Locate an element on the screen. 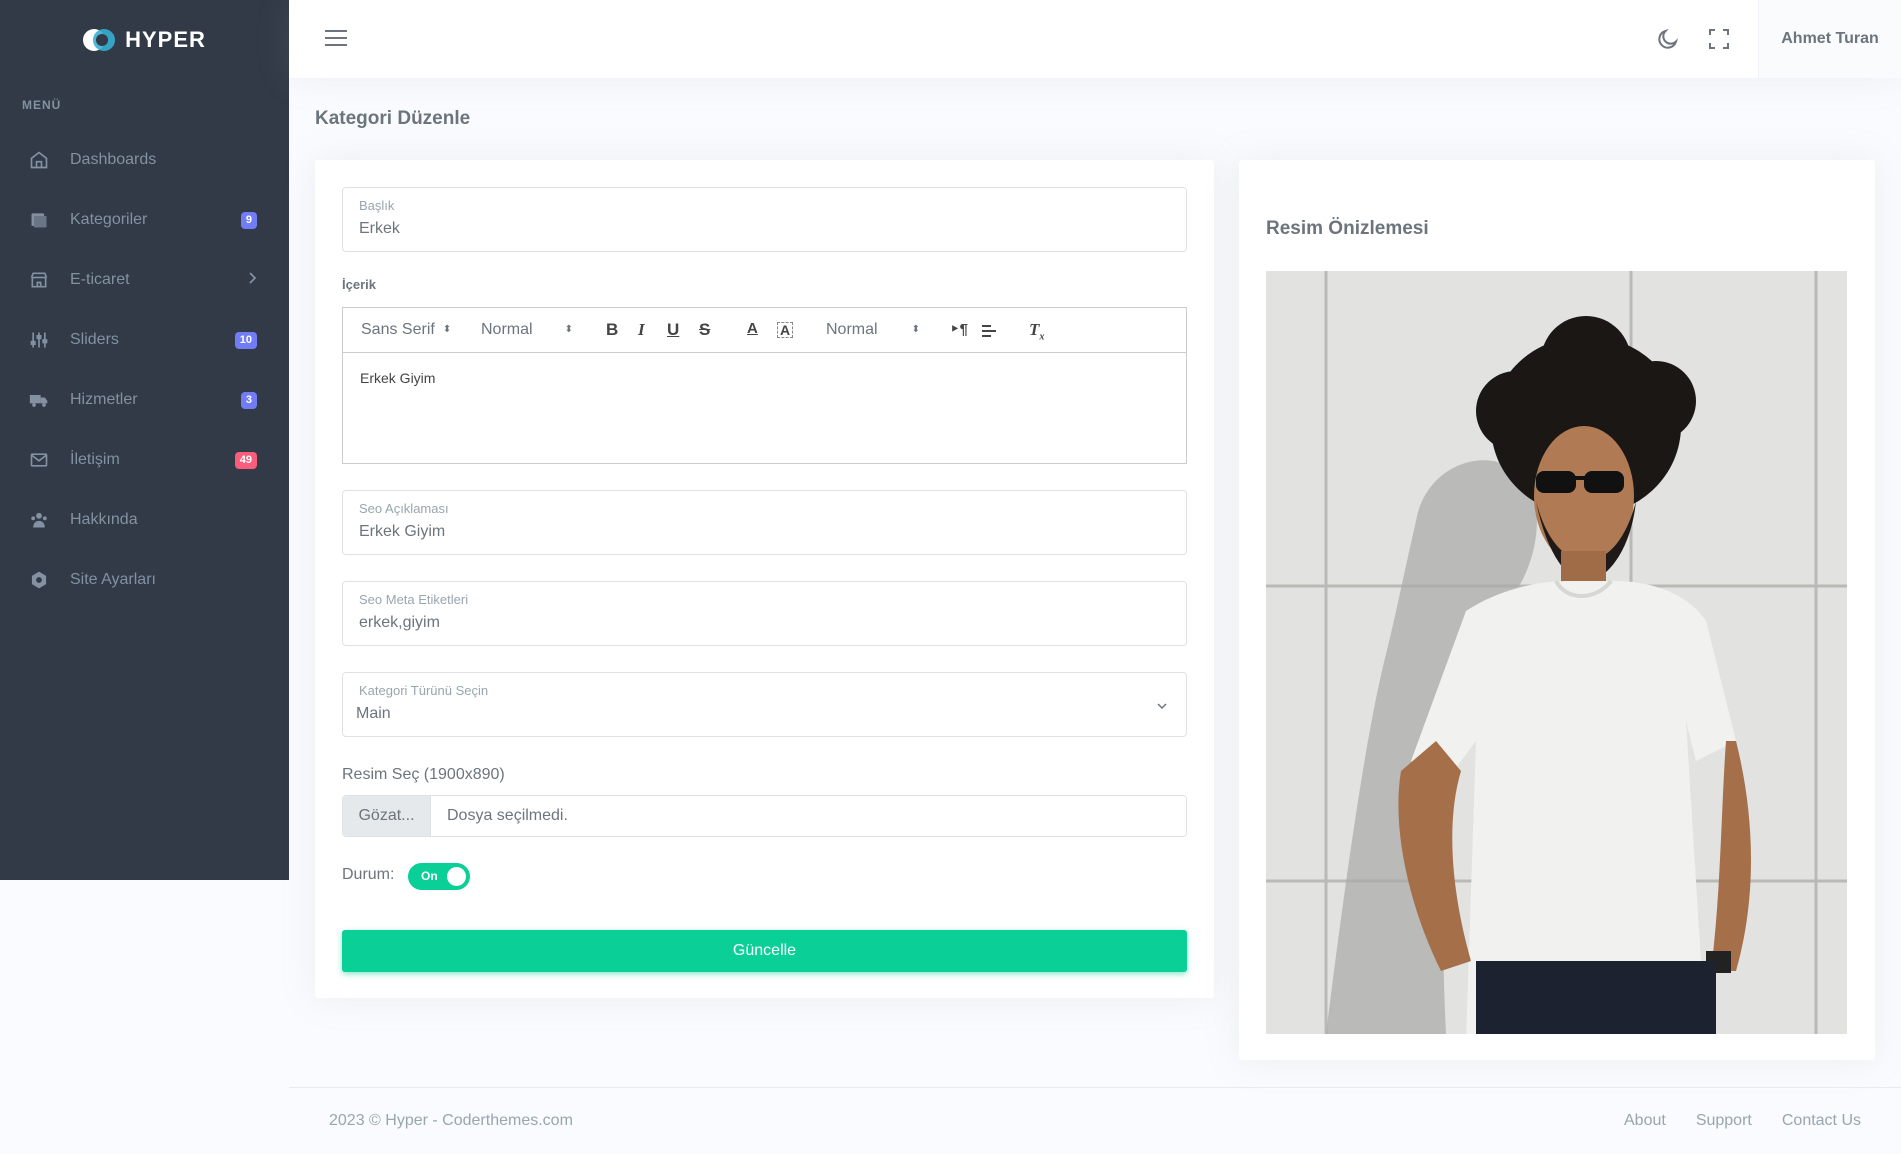  sidebar-item-label: Hizmetler is located at coordinates (104, 399).